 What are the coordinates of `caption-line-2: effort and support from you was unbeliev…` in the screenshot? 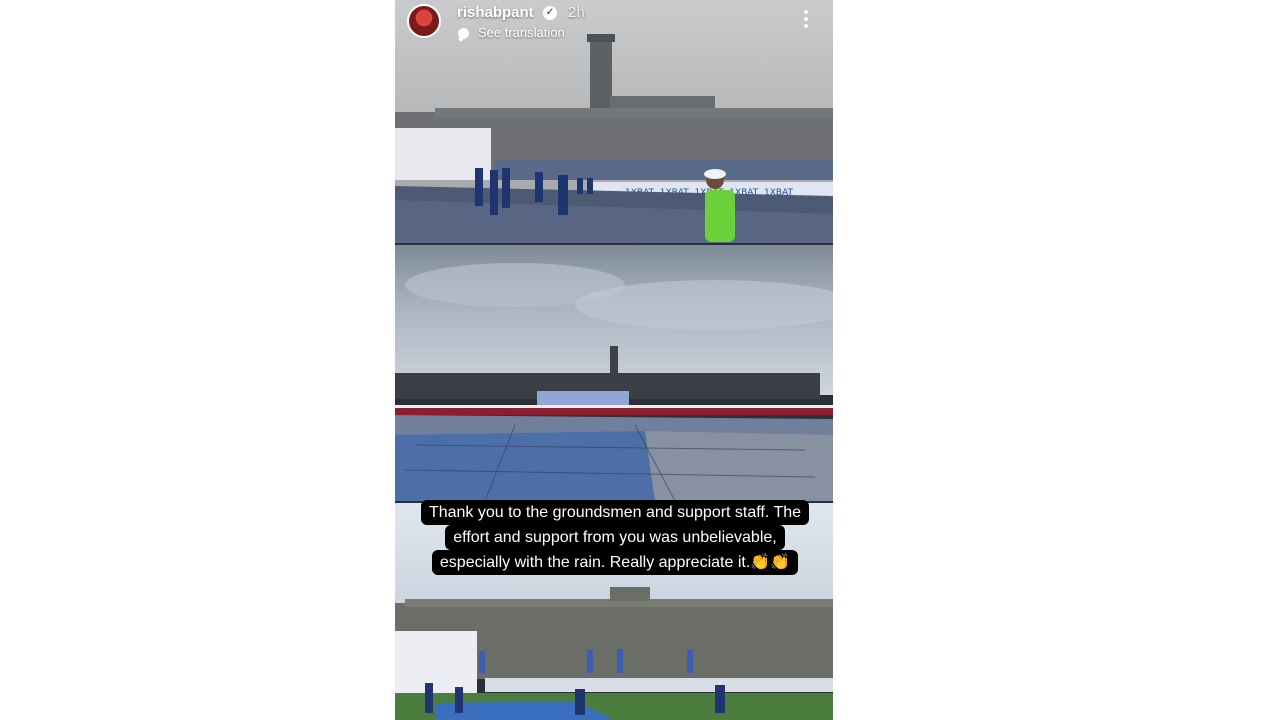 It's located at (615, 537).